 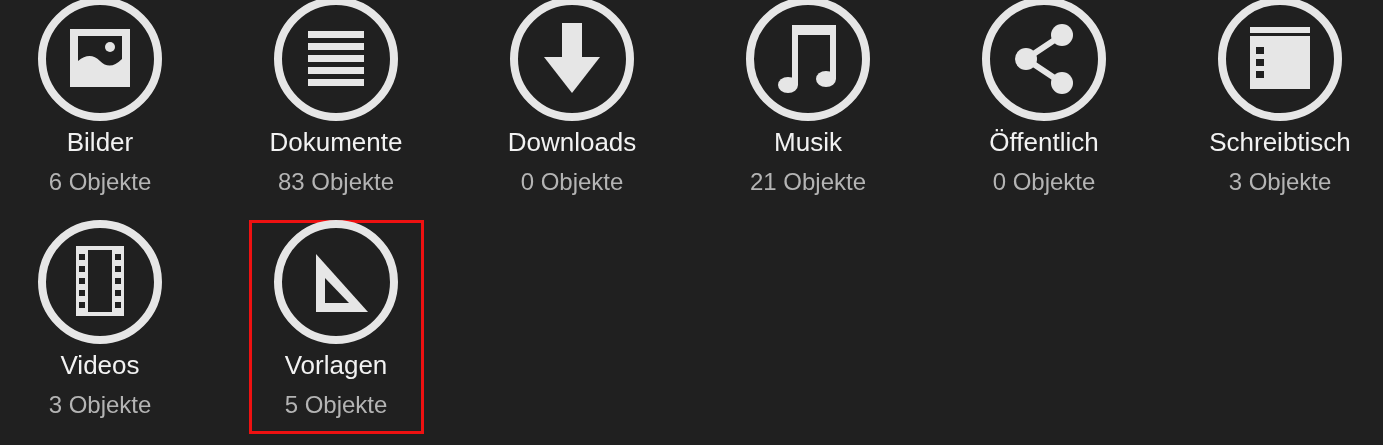 What do you see at coordinates (572, 142) in the screenshot?
I see `folder-name: Downloads` at bounding box center [572, 142].